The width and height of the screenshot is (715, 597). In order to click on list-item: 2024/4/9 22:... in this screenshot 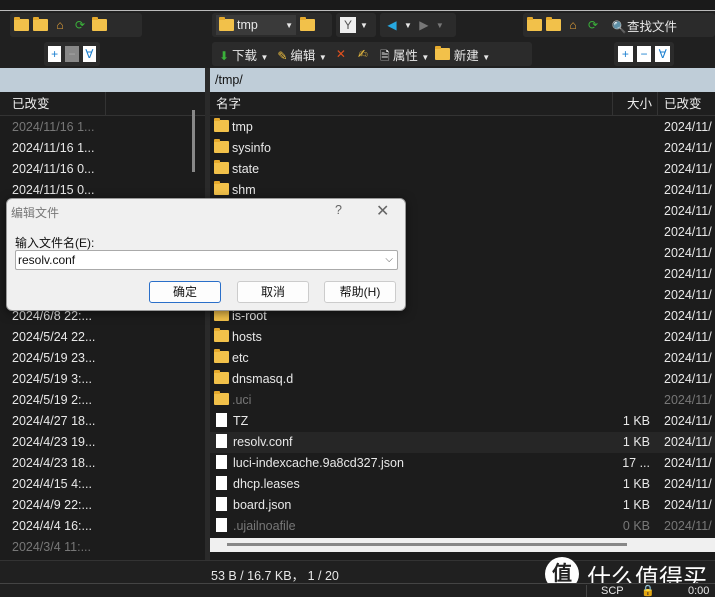, I will do `click(102, 505)`.